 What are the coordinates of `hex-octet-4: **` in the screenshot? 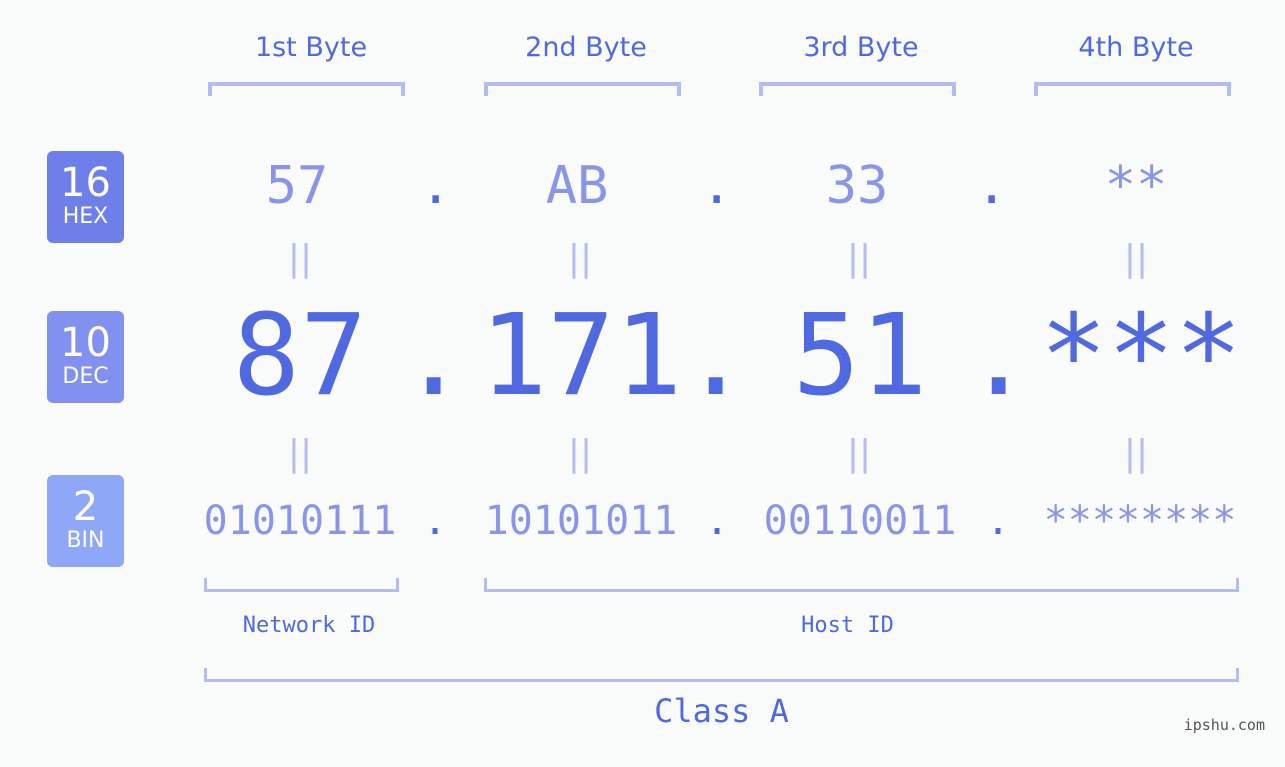 It's located at (1136, 186).